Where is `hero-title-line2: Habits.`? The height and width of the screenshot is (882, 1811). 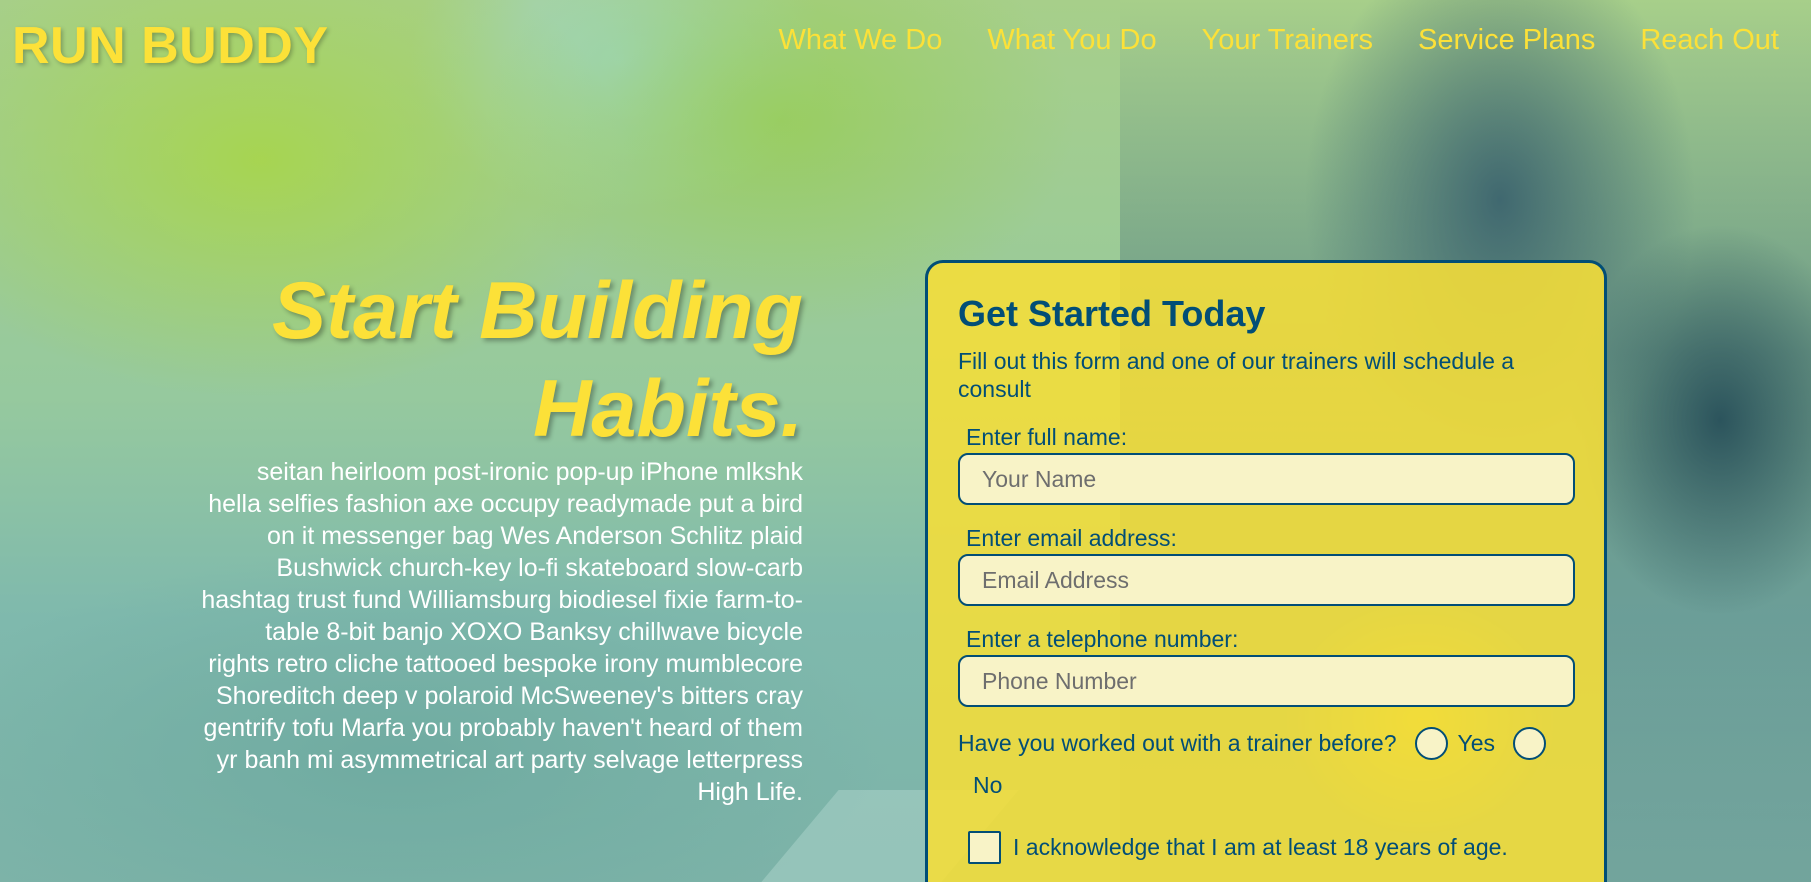 hero-title-line2: Habits. is located at coordinates (667, 409).